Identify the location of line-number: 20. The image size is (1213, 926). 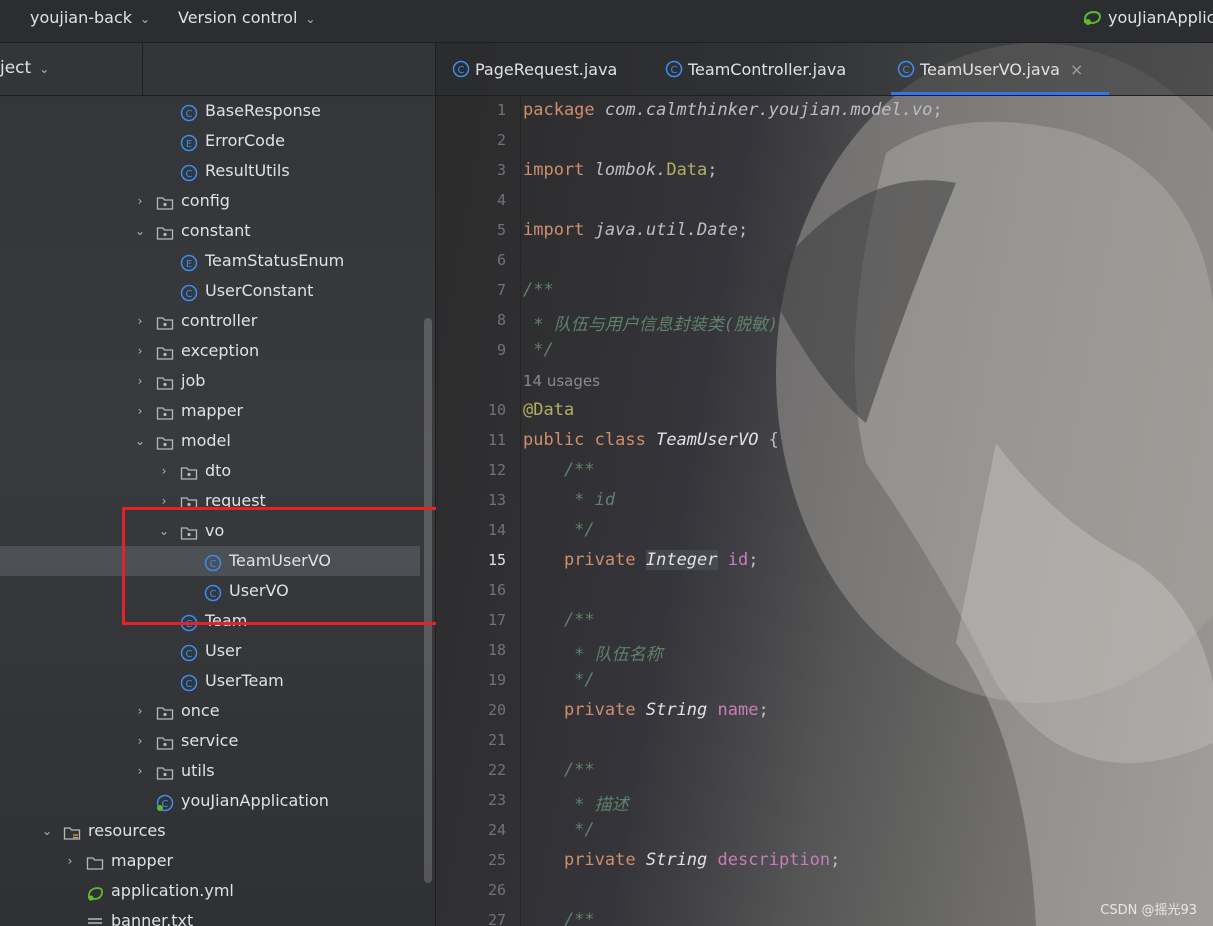
(471, 710).